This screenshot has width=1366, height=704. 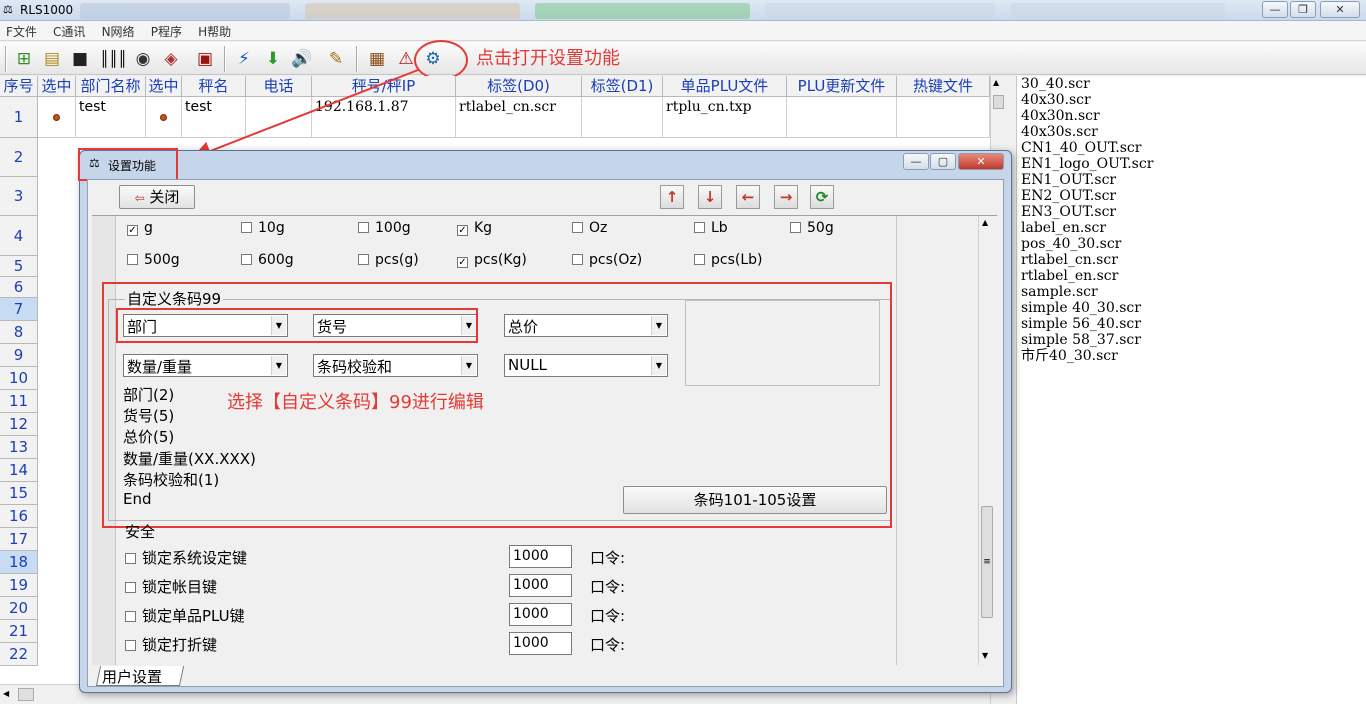 I want to click on close-dialog-button: ⇦ 关闭, so click(x=157, y=197).